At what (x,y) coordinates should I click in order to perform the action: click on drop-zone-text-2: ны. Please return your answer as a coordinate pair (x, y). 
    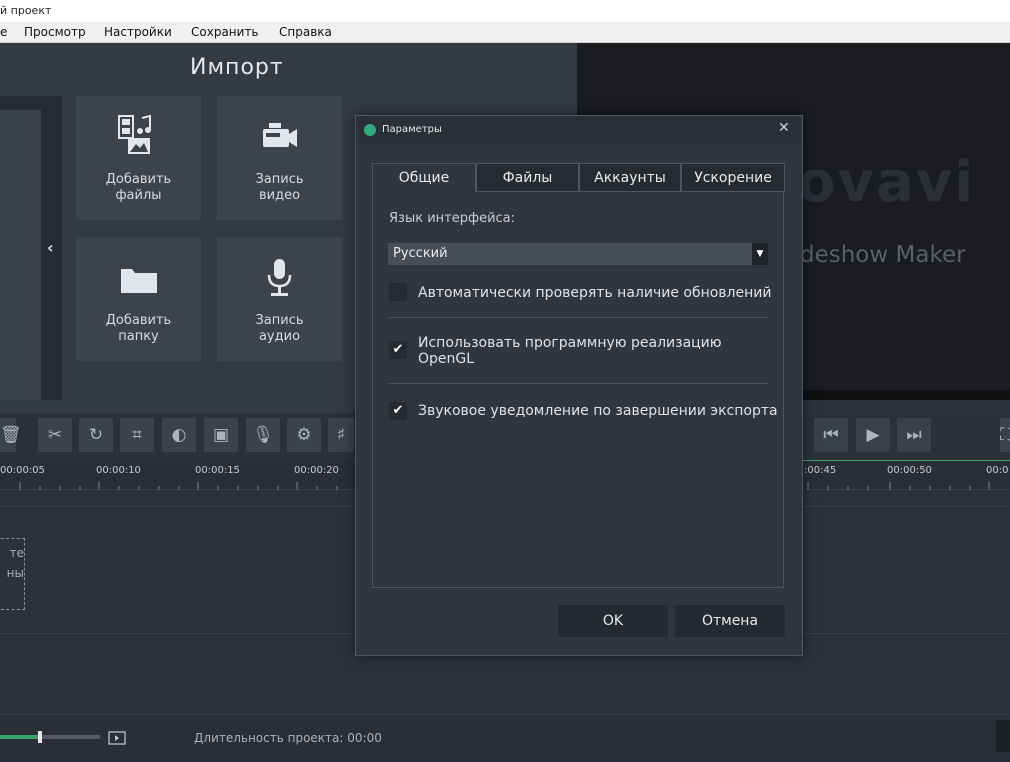
    Looking at the image, I should click on (15, 573).